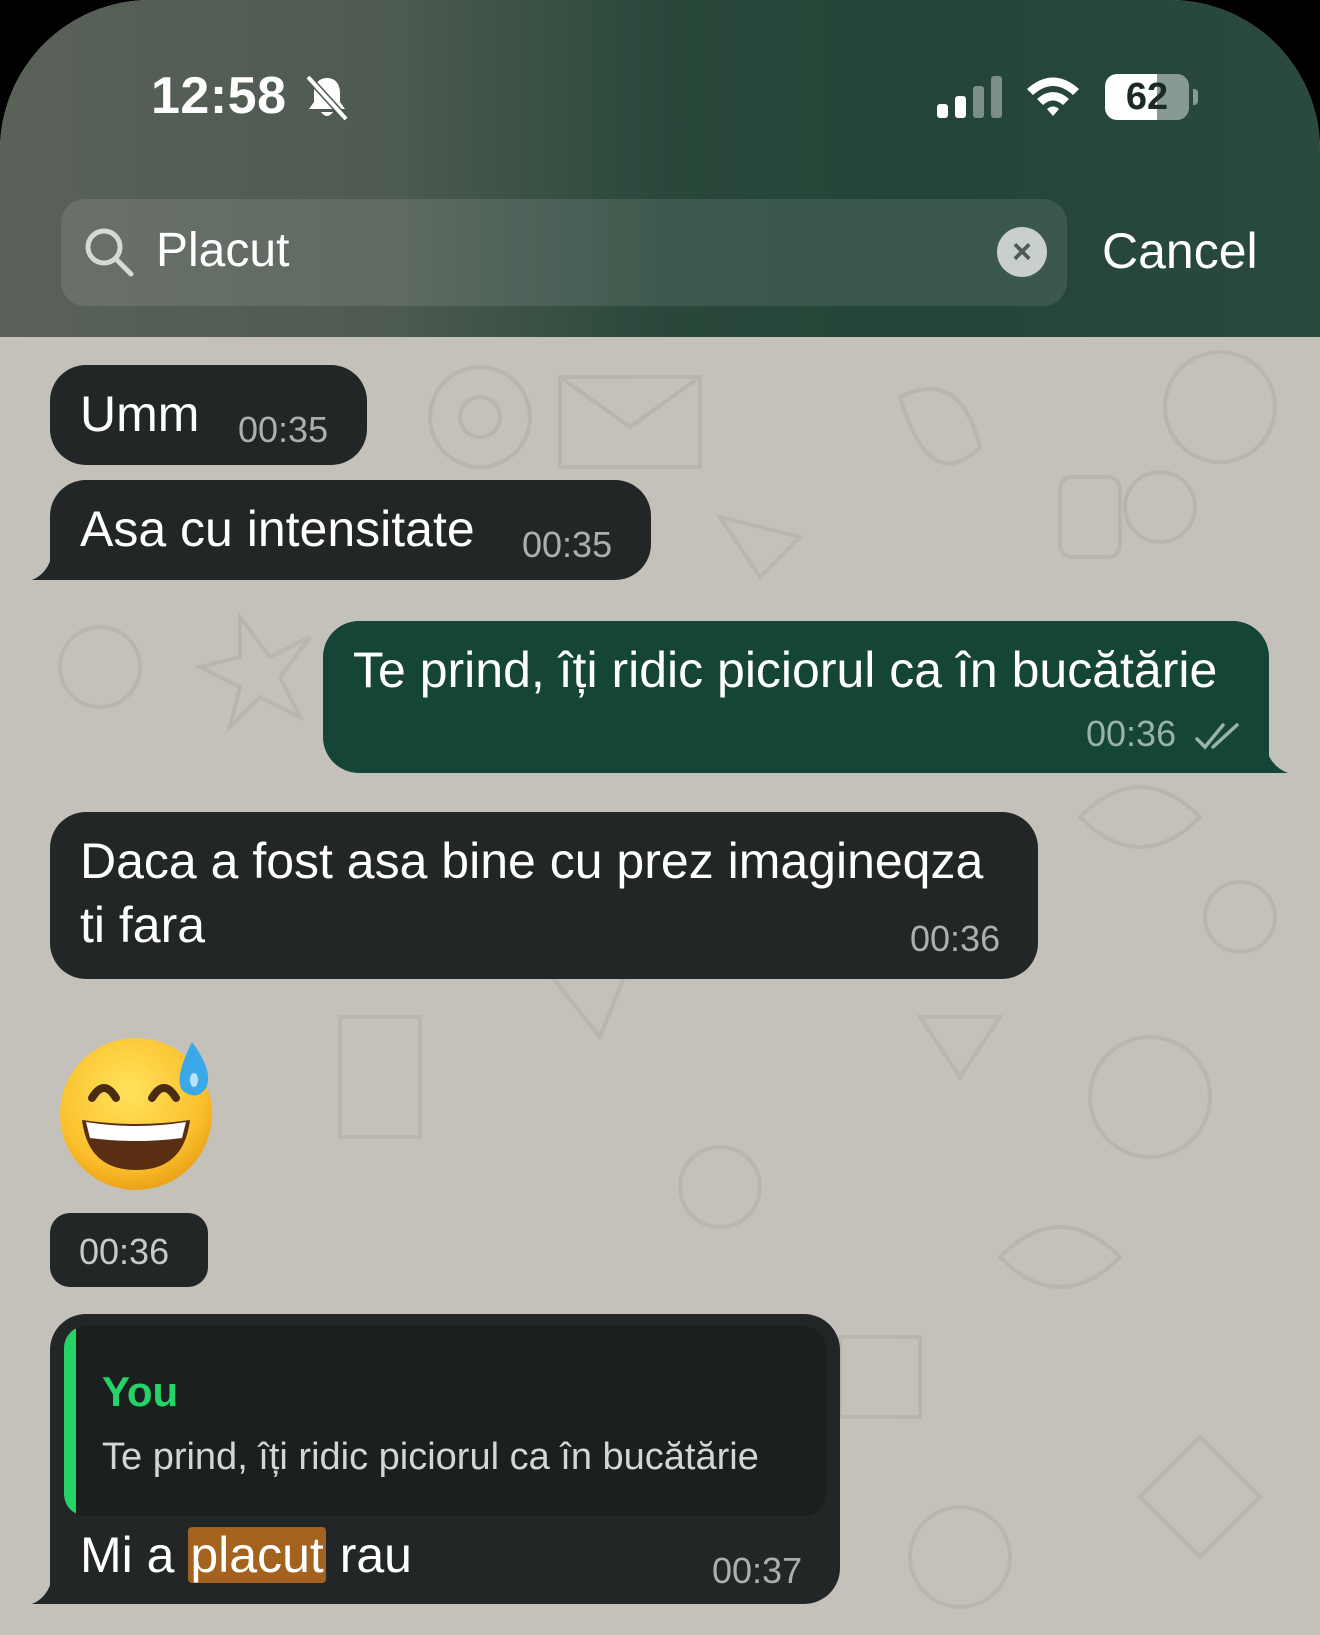 This screenshot has width=1320, height=1635. I want to click on message-text: ti fara, so click(143, 925).